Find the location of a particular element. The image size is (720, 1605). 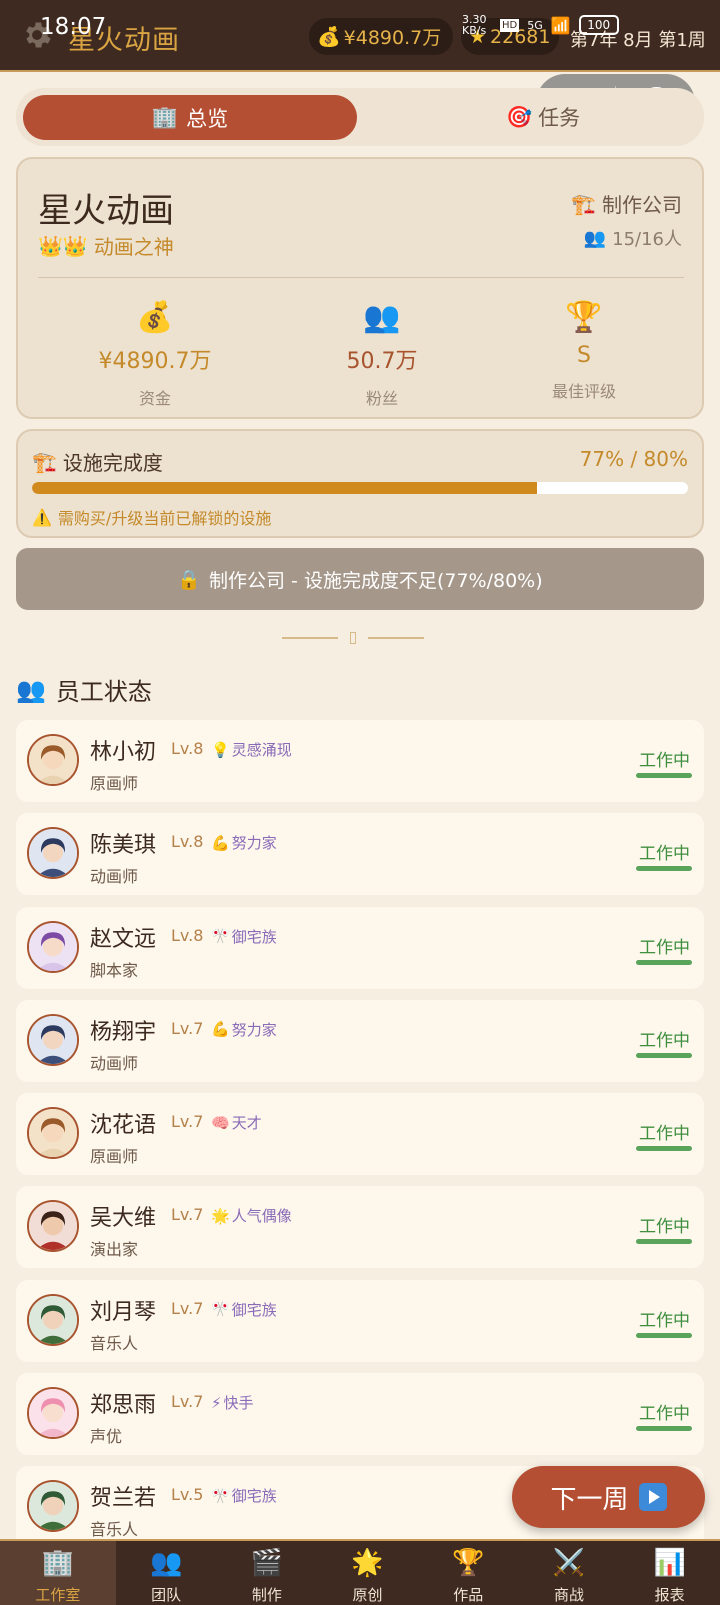

facility-title: 🏗️ 设施完成度 is located at coordinates (97, 461).